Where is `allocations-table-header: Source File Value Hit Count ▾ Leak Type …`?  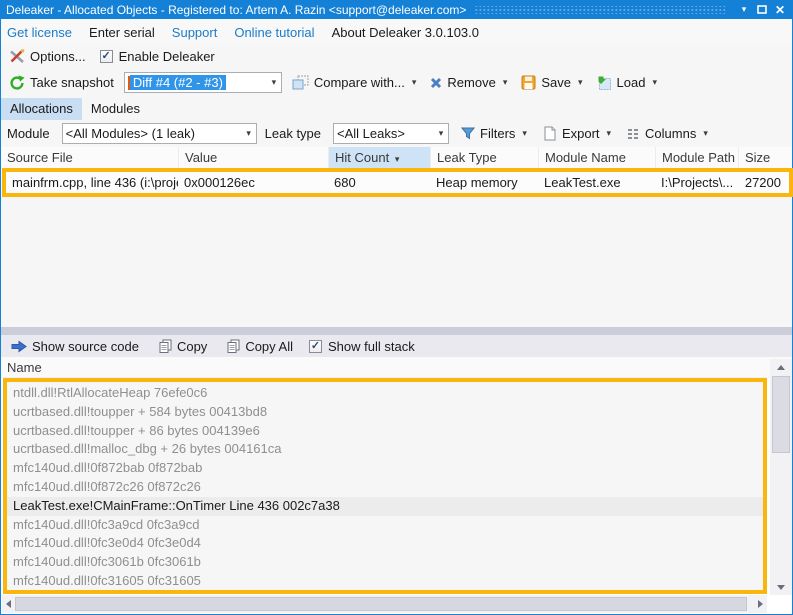 allocations-table-header: Source File Value Hit Count ▾ Leak Type … is located at coordinates (396, 157).